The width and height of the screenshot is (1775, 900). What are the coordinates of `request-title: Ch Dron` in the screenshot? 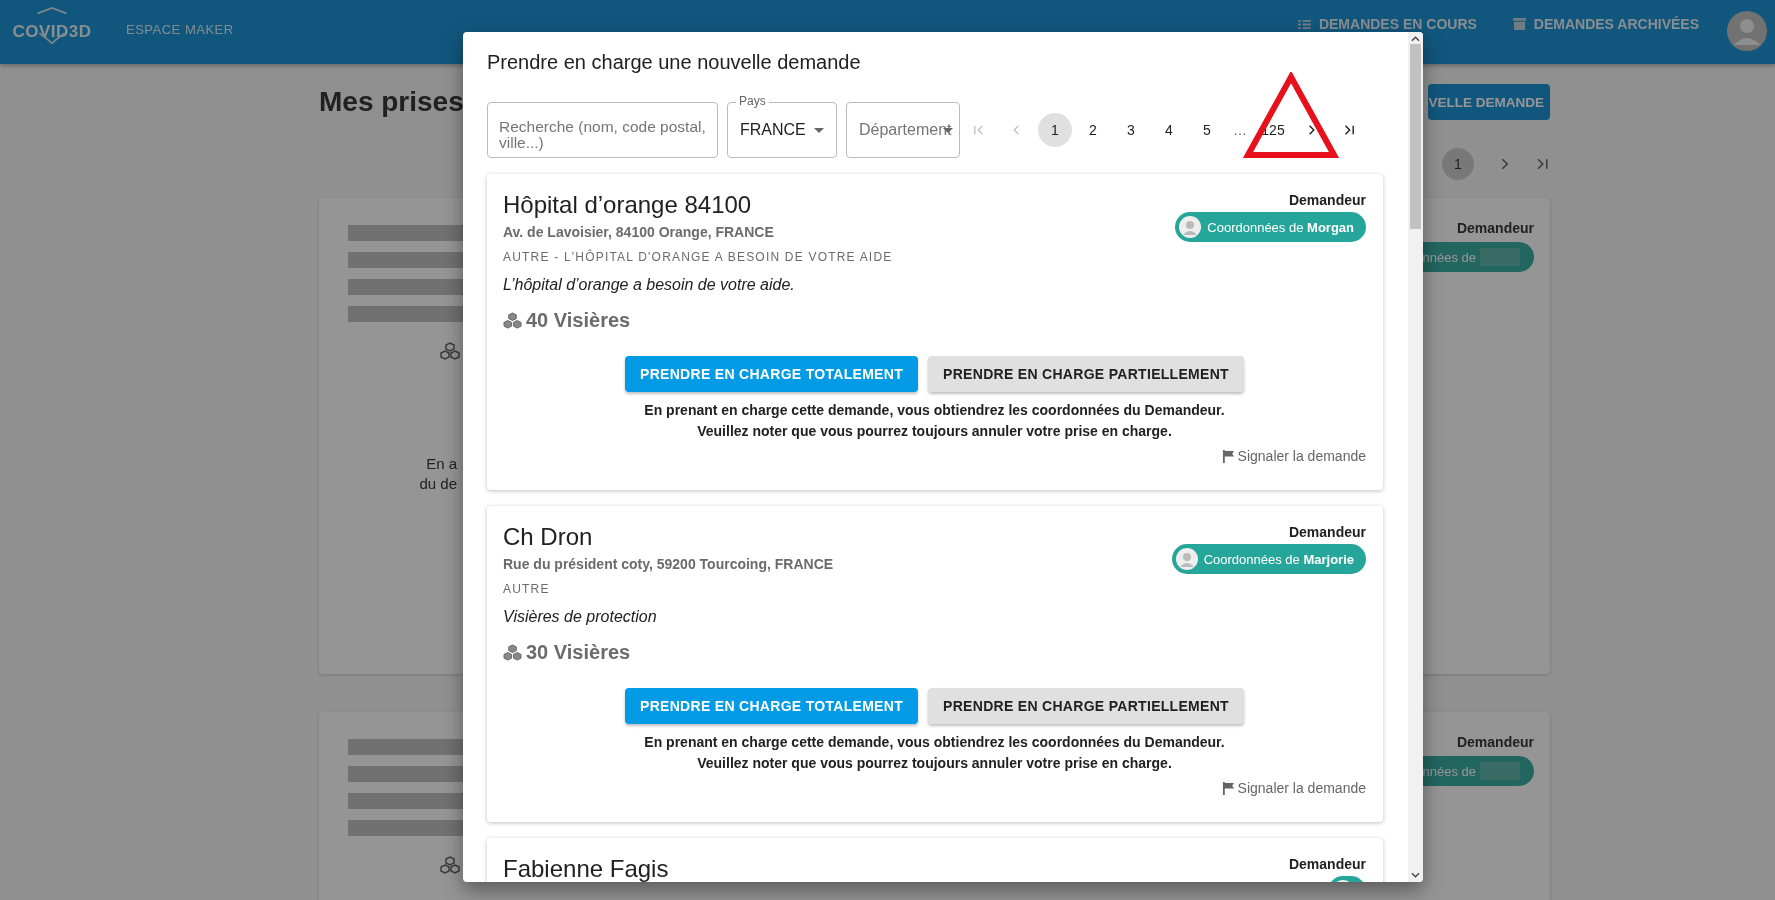 It's located at (548, 537).